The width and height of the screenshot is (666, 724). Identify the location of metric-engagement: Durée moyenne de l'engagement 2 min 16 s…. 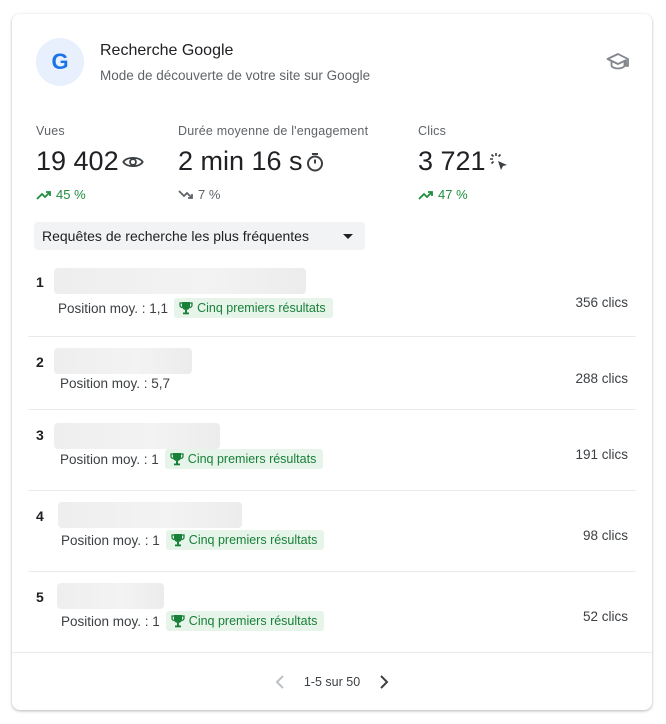
(273, 163).